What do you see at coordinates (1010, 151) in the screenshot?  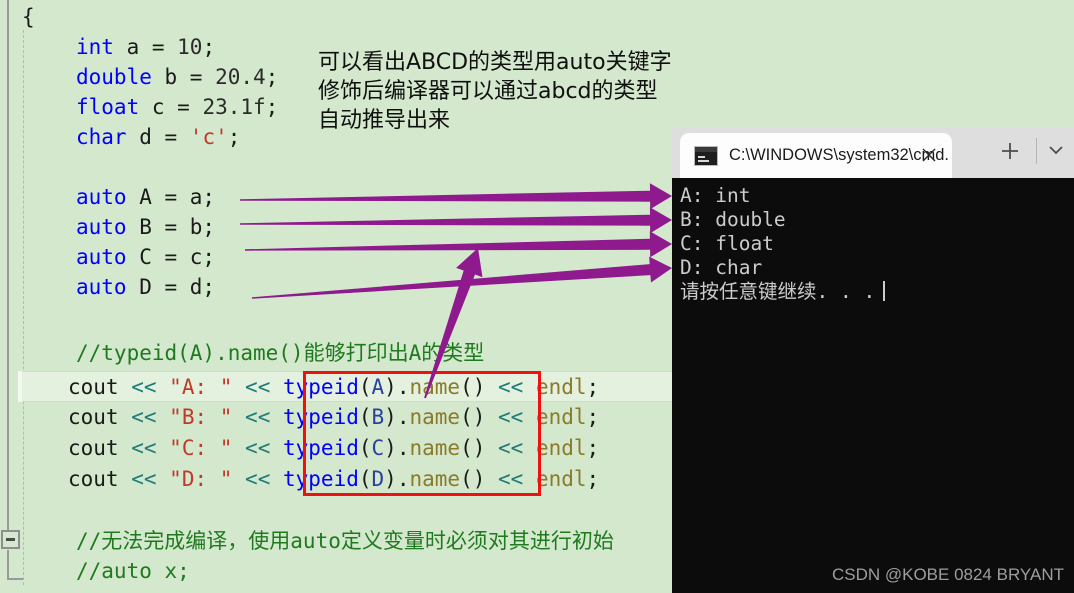 I see `new-tab-icon` at bounding box center [1010, 151].